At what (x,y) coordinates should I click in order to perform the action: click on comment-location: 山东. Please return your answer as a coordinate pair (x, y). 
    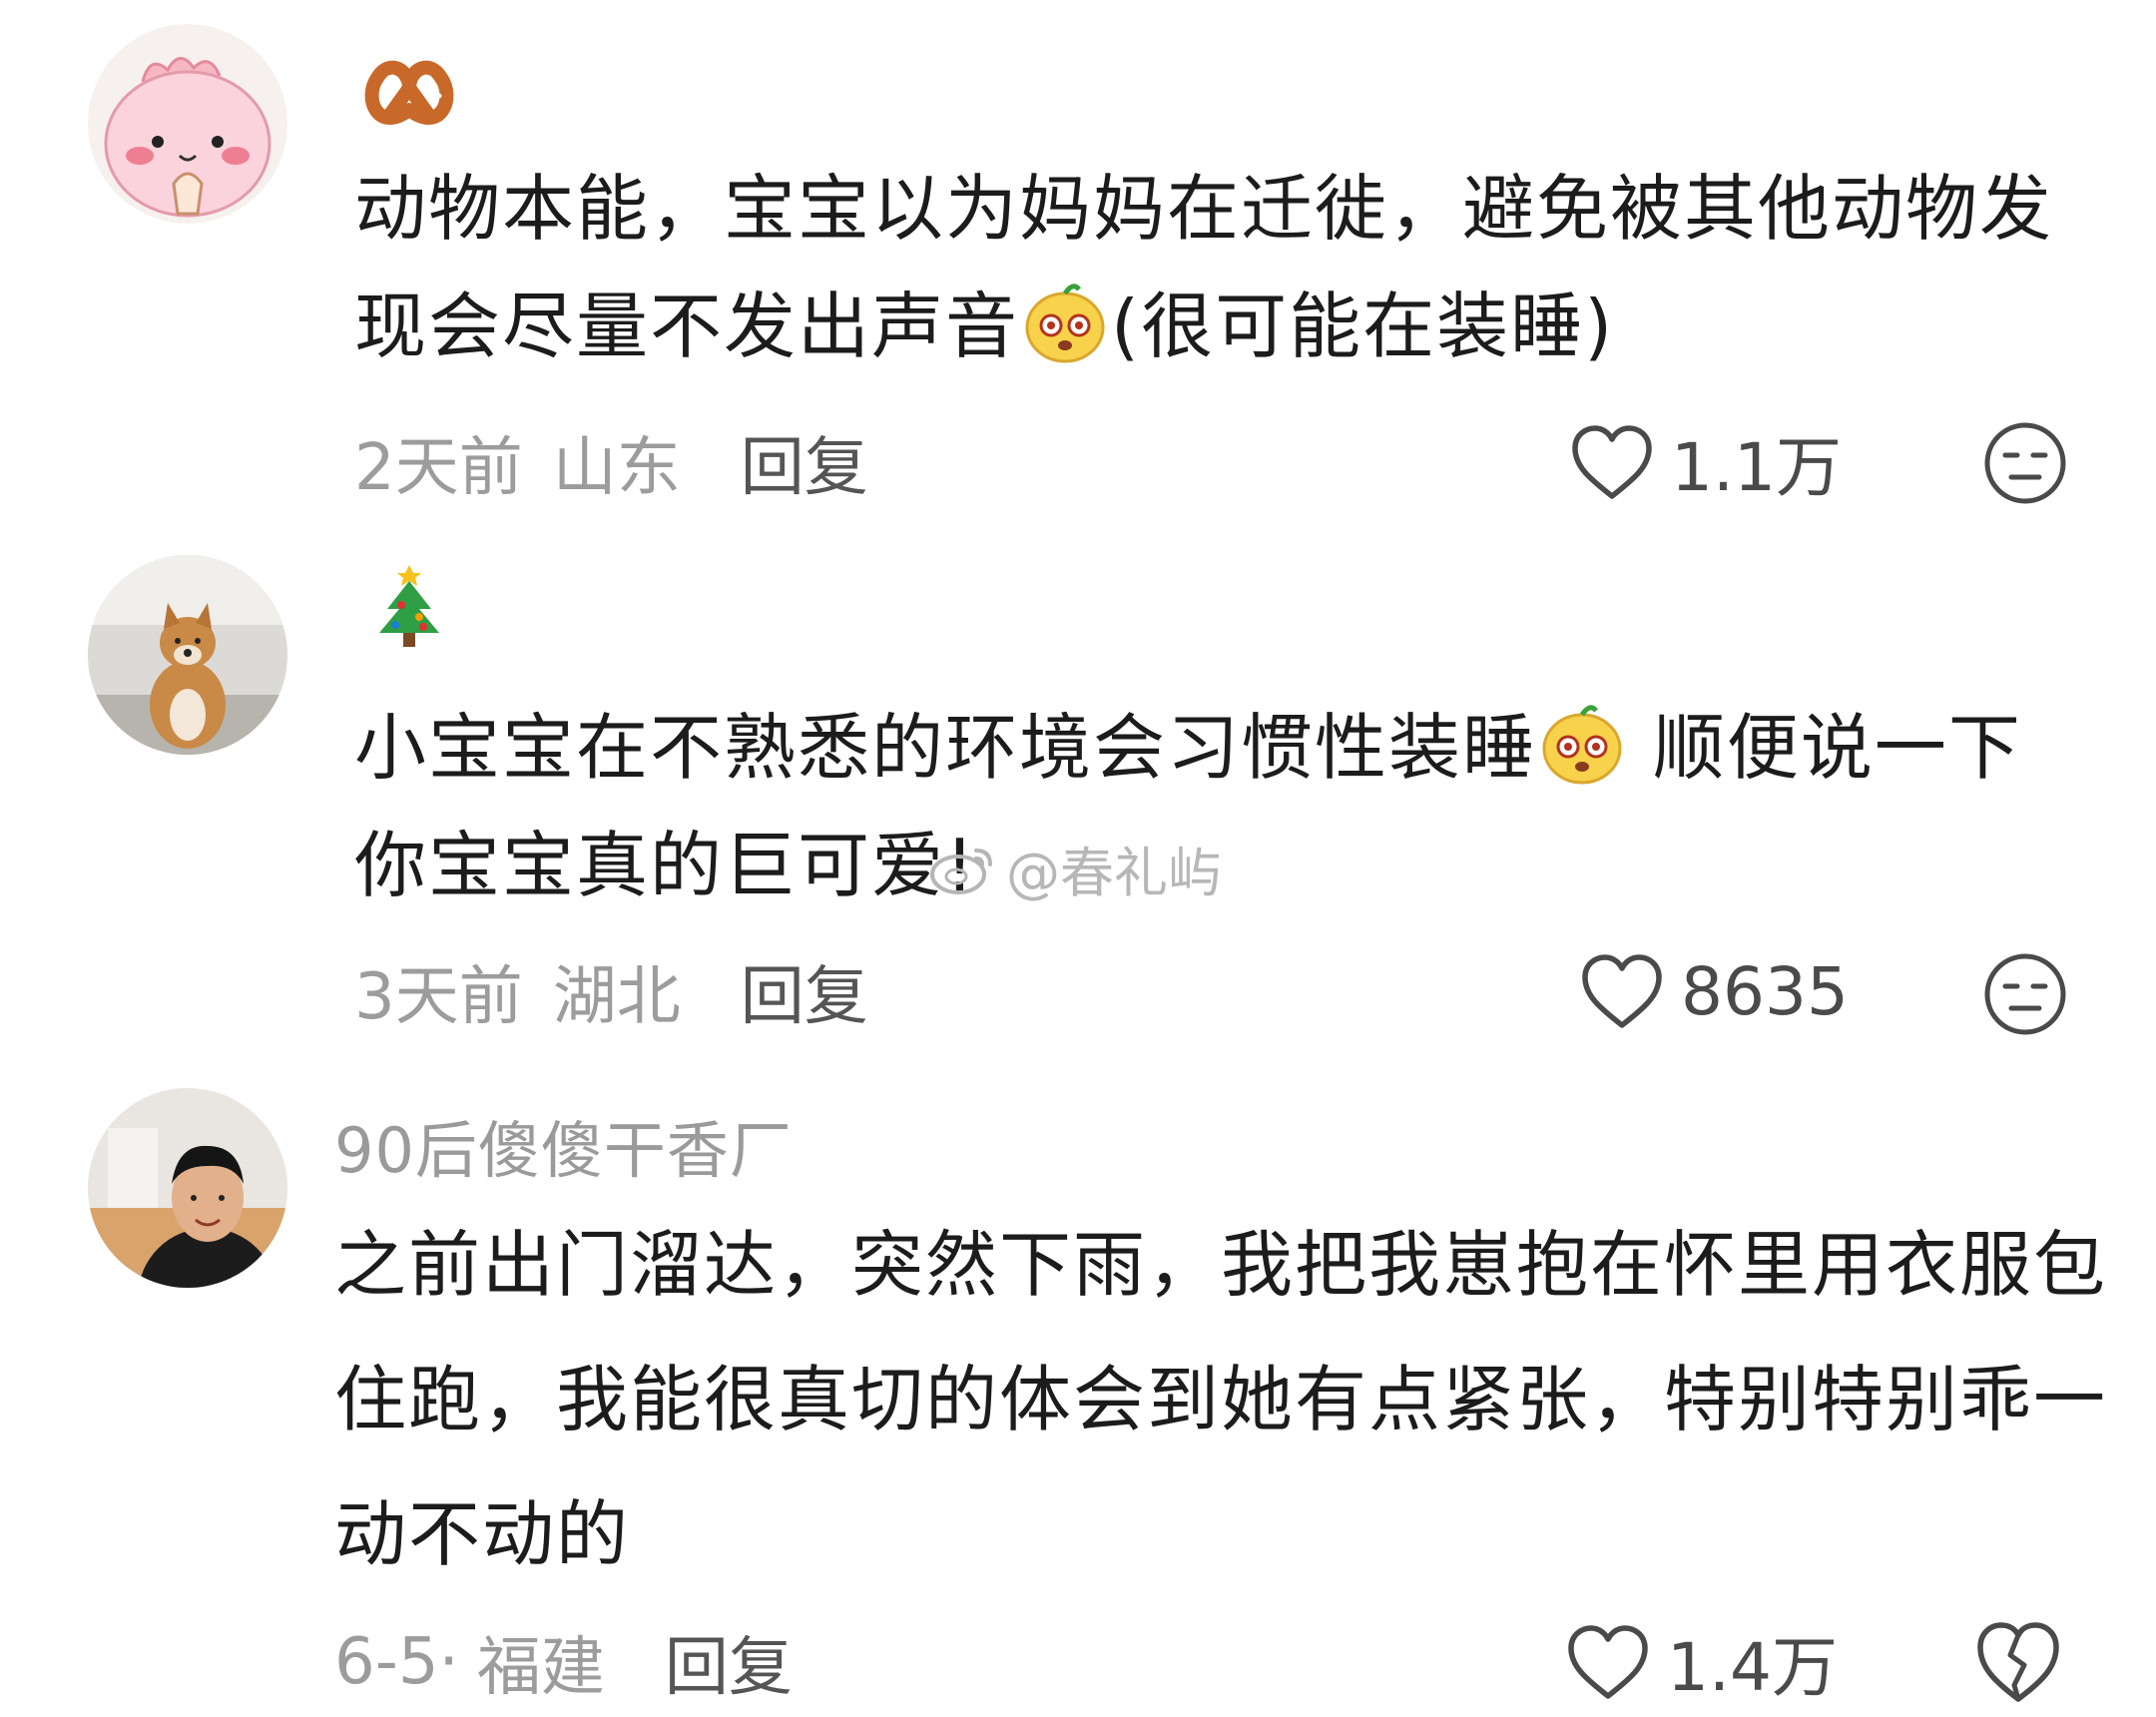
    Looking at the image, I should click on (616, 468).